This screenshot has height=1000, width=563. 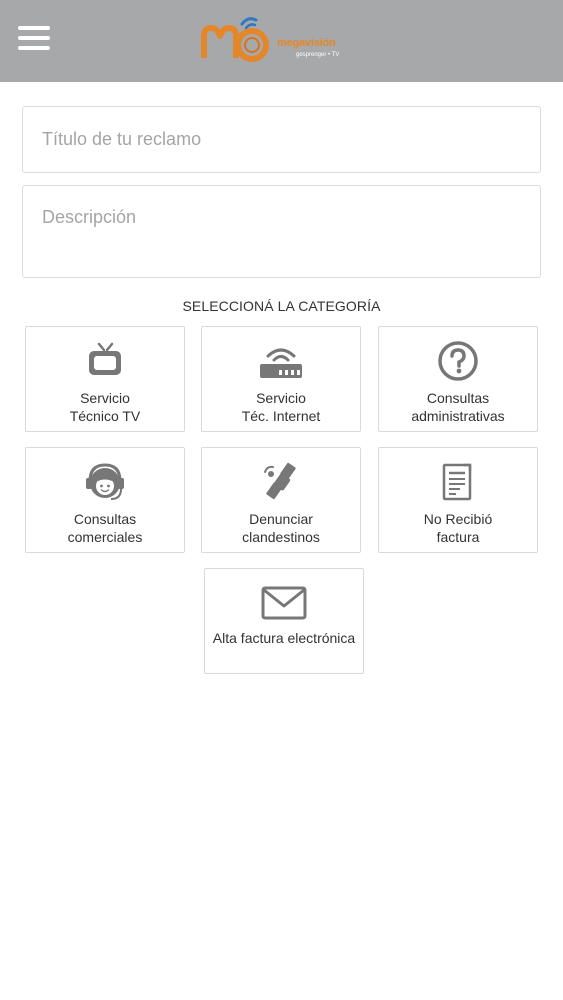 I want to click on categories-heading: SELECCIONÁ LA CATEGORÍA, so click(x=281, y=306).